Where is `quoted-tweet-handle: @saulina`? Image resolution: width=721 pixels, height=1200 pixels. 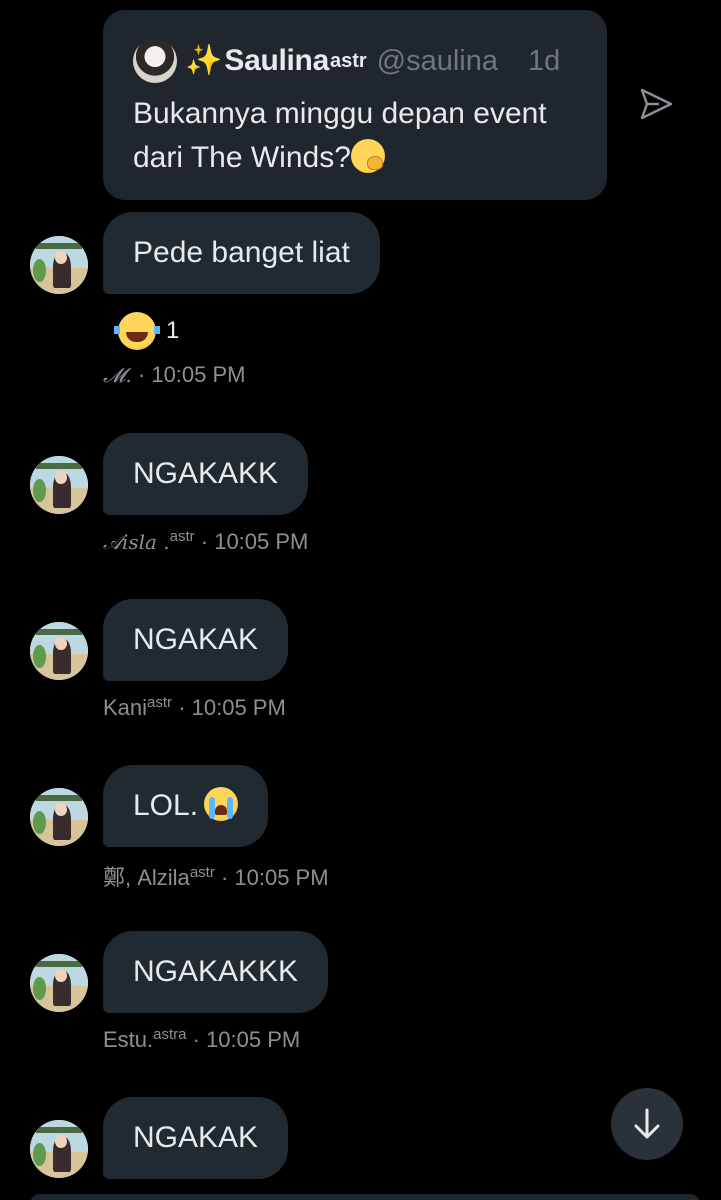 quoted-tweet-handle: @saulina is located at coordinates (437, 60).